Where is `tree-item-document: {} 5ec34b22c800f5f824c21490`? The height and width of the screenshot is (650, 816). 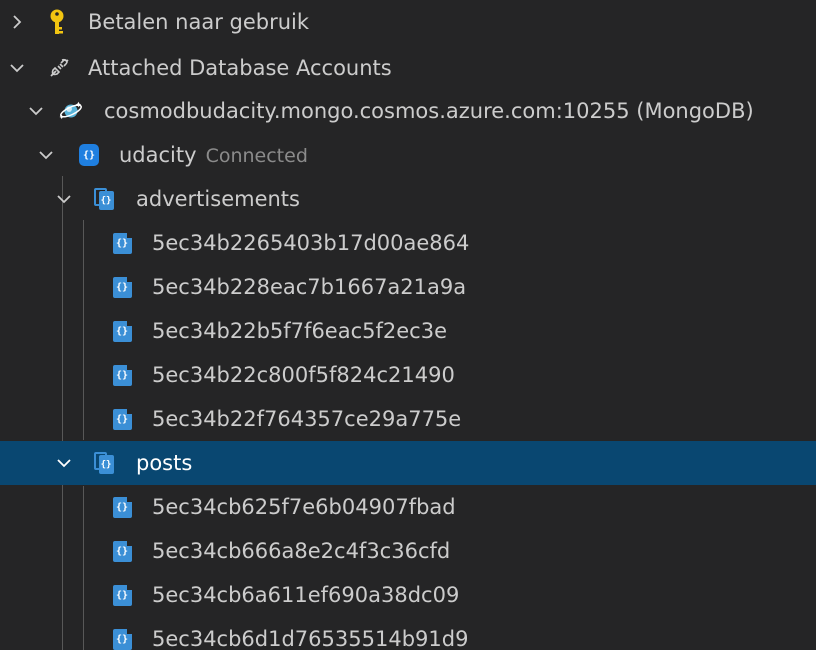 tree-item-document: {} 5ec34b22c800f5f824c21490 is located at coordinates (408, 375).